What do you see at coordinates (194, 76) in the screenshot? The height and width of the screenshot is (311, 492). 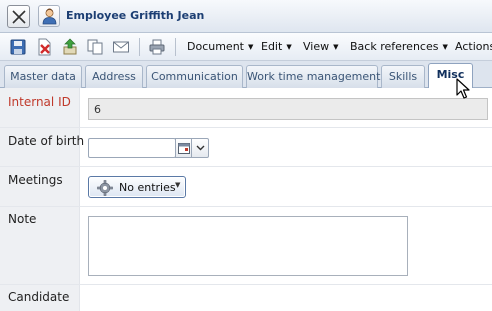 I see `tab-communication: Communication` at bounding box center [194, 76].